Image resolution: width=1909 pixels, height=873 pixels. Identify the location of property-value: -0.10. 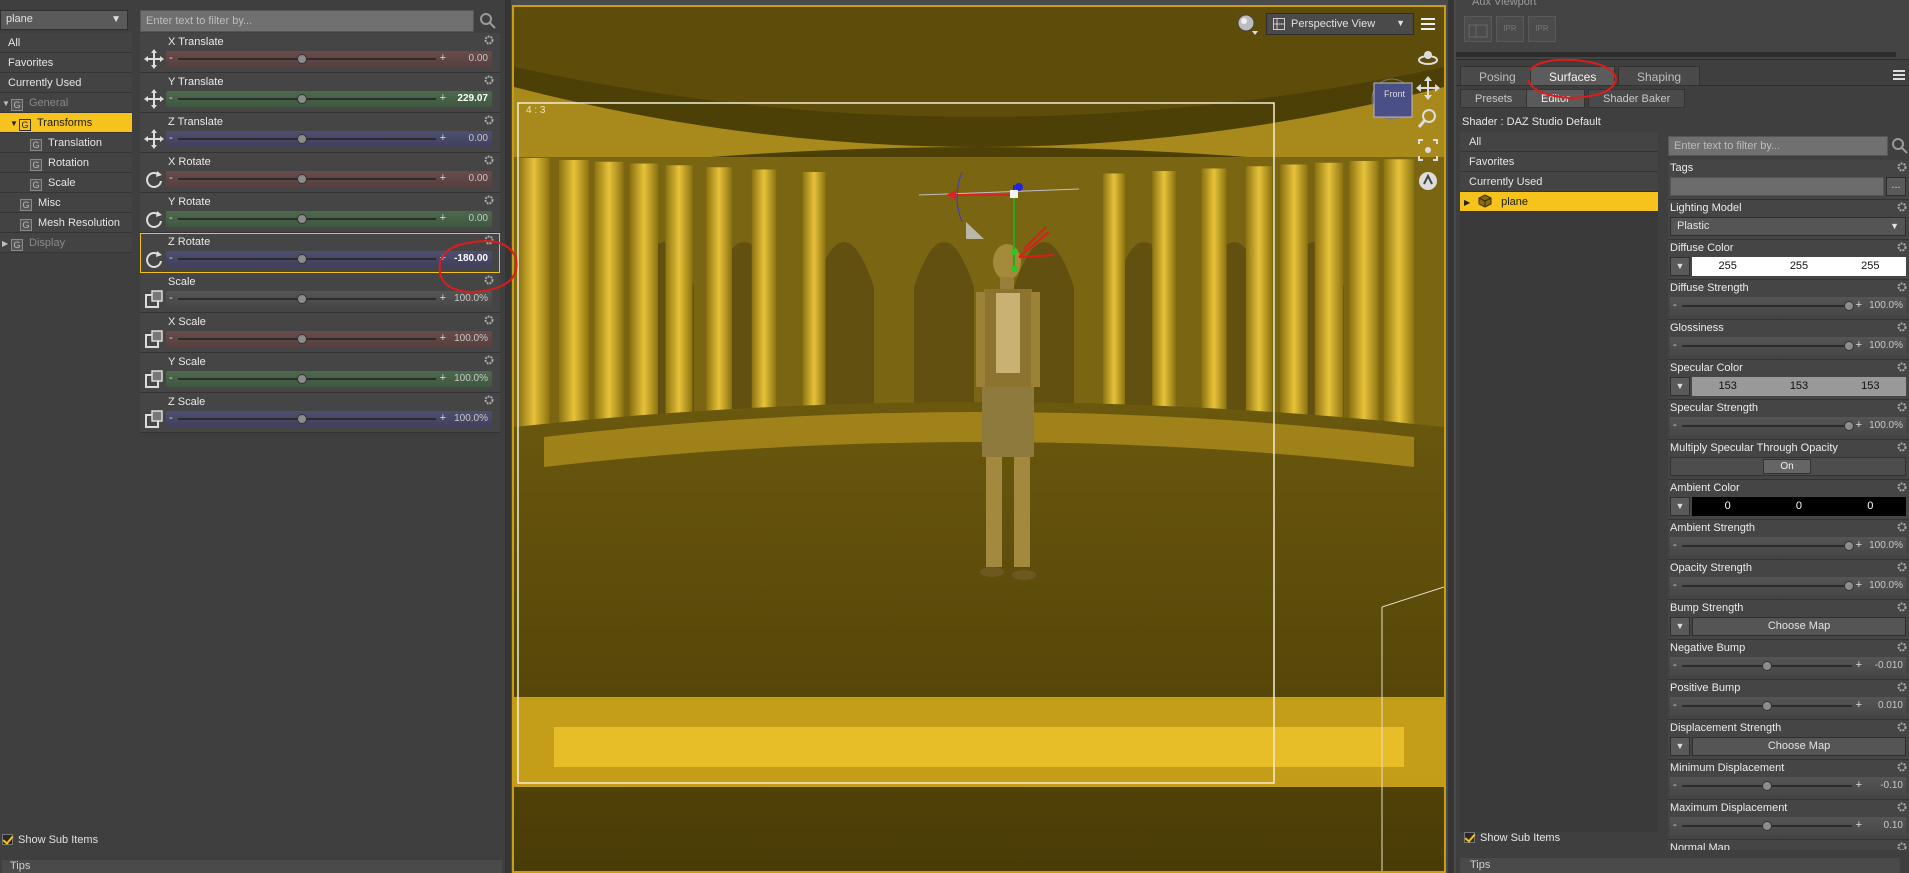
(1891, 785).